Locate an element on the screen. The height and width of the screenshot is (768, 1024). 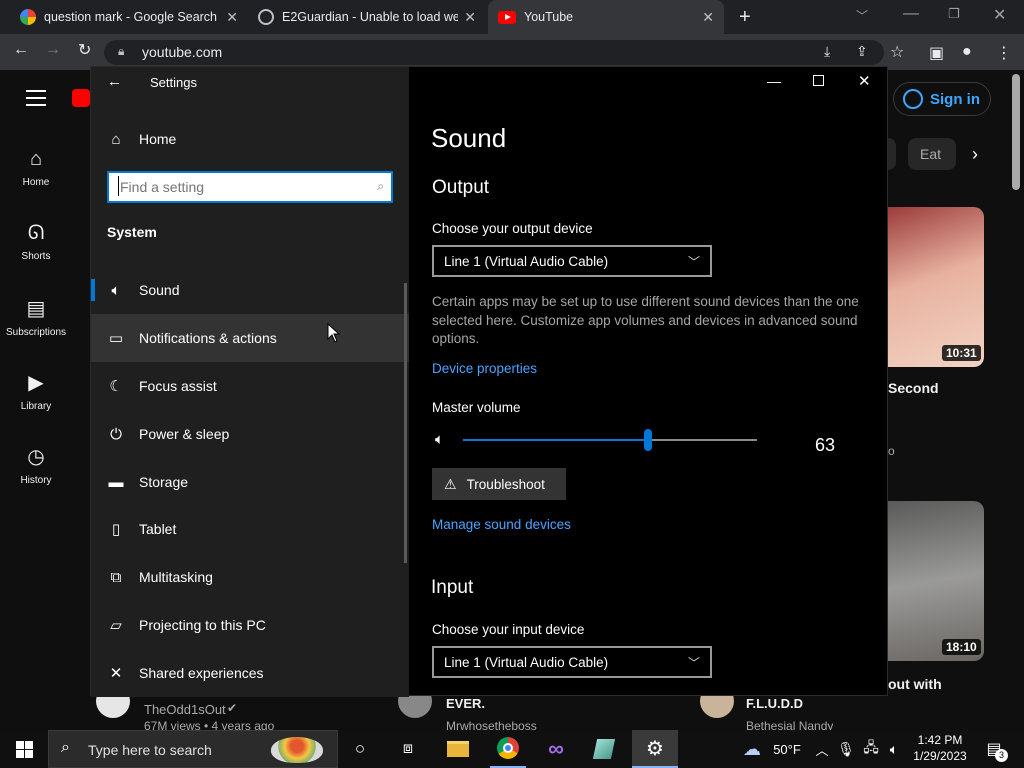
find-setting-input: Find a setting ⌕ is located at coordinates (250, 187).